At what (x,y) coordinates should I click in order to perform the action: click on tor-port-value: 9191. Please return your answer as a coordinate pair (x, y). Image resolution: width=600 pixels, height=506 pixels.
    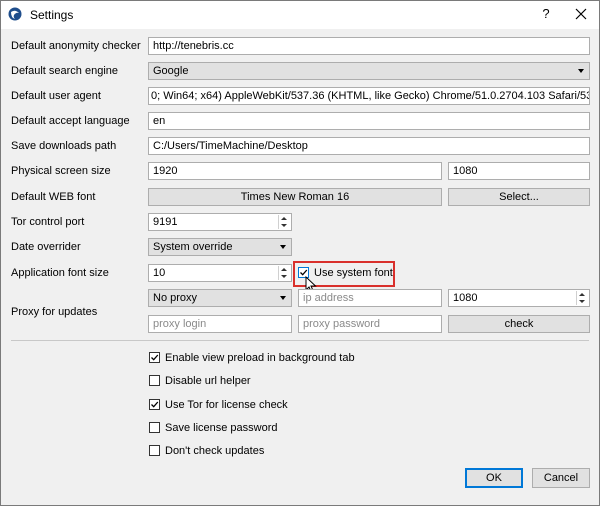
    Looking at the image, I should click on (165, 222).